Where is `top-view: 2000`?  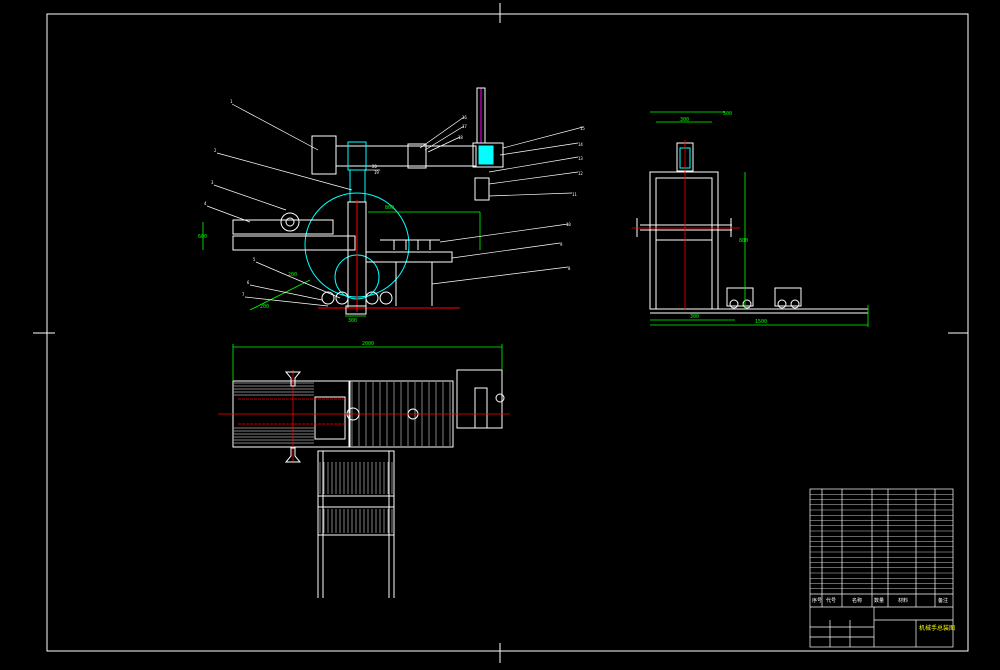 top-view: 2000 is located at coordinates (364, 469).